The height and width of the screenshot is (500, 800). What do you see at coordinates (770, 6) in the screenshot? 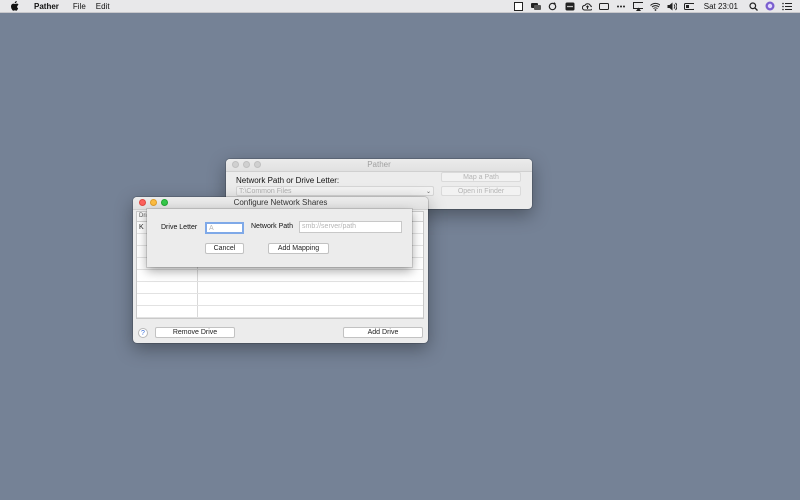
I see `siri-icon` at bounding box center [770, 6].